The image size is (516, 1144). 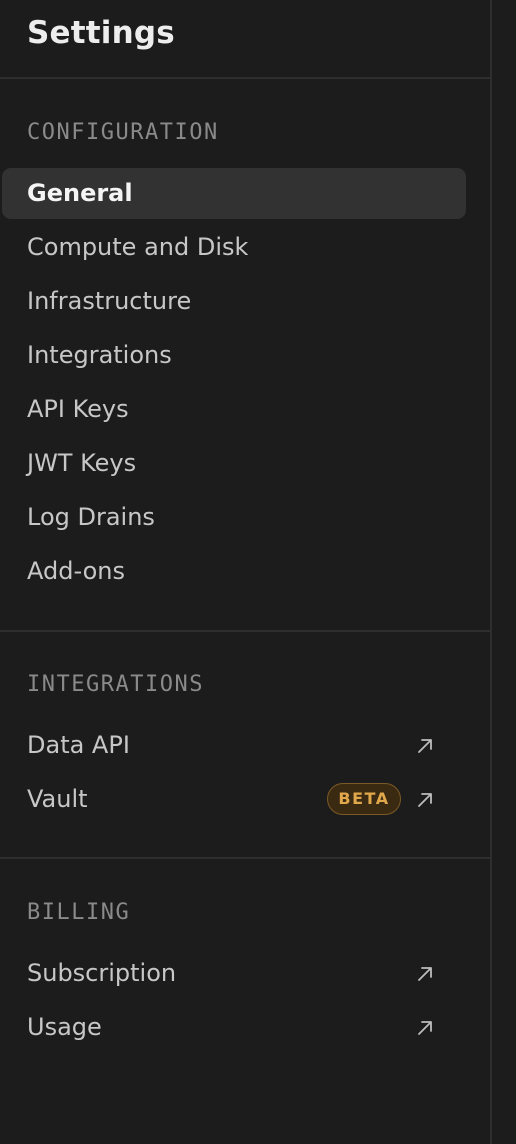 I want to click on sidebar-item-label: API Keys, so click(x=78, y=409).